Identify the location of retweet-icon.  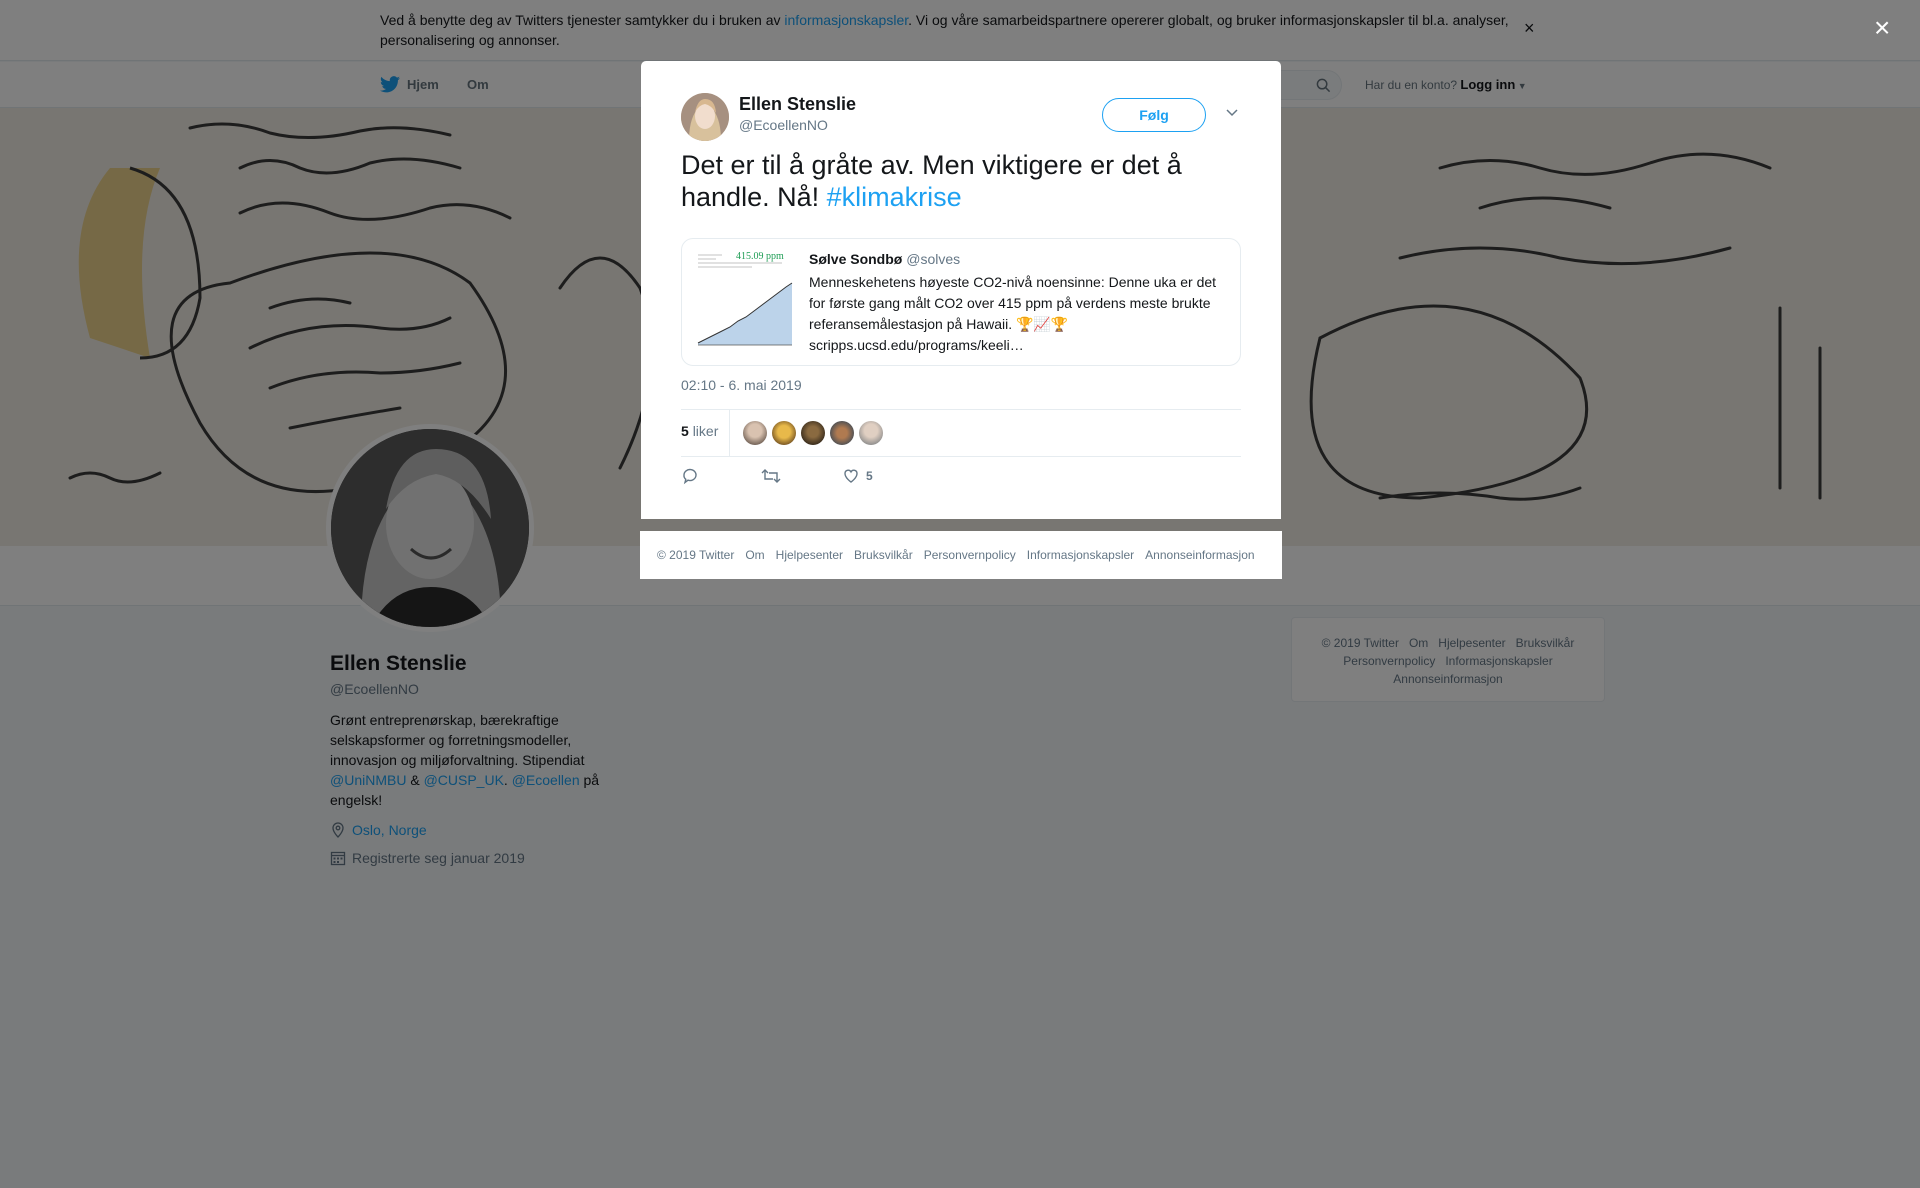
(771, 476).